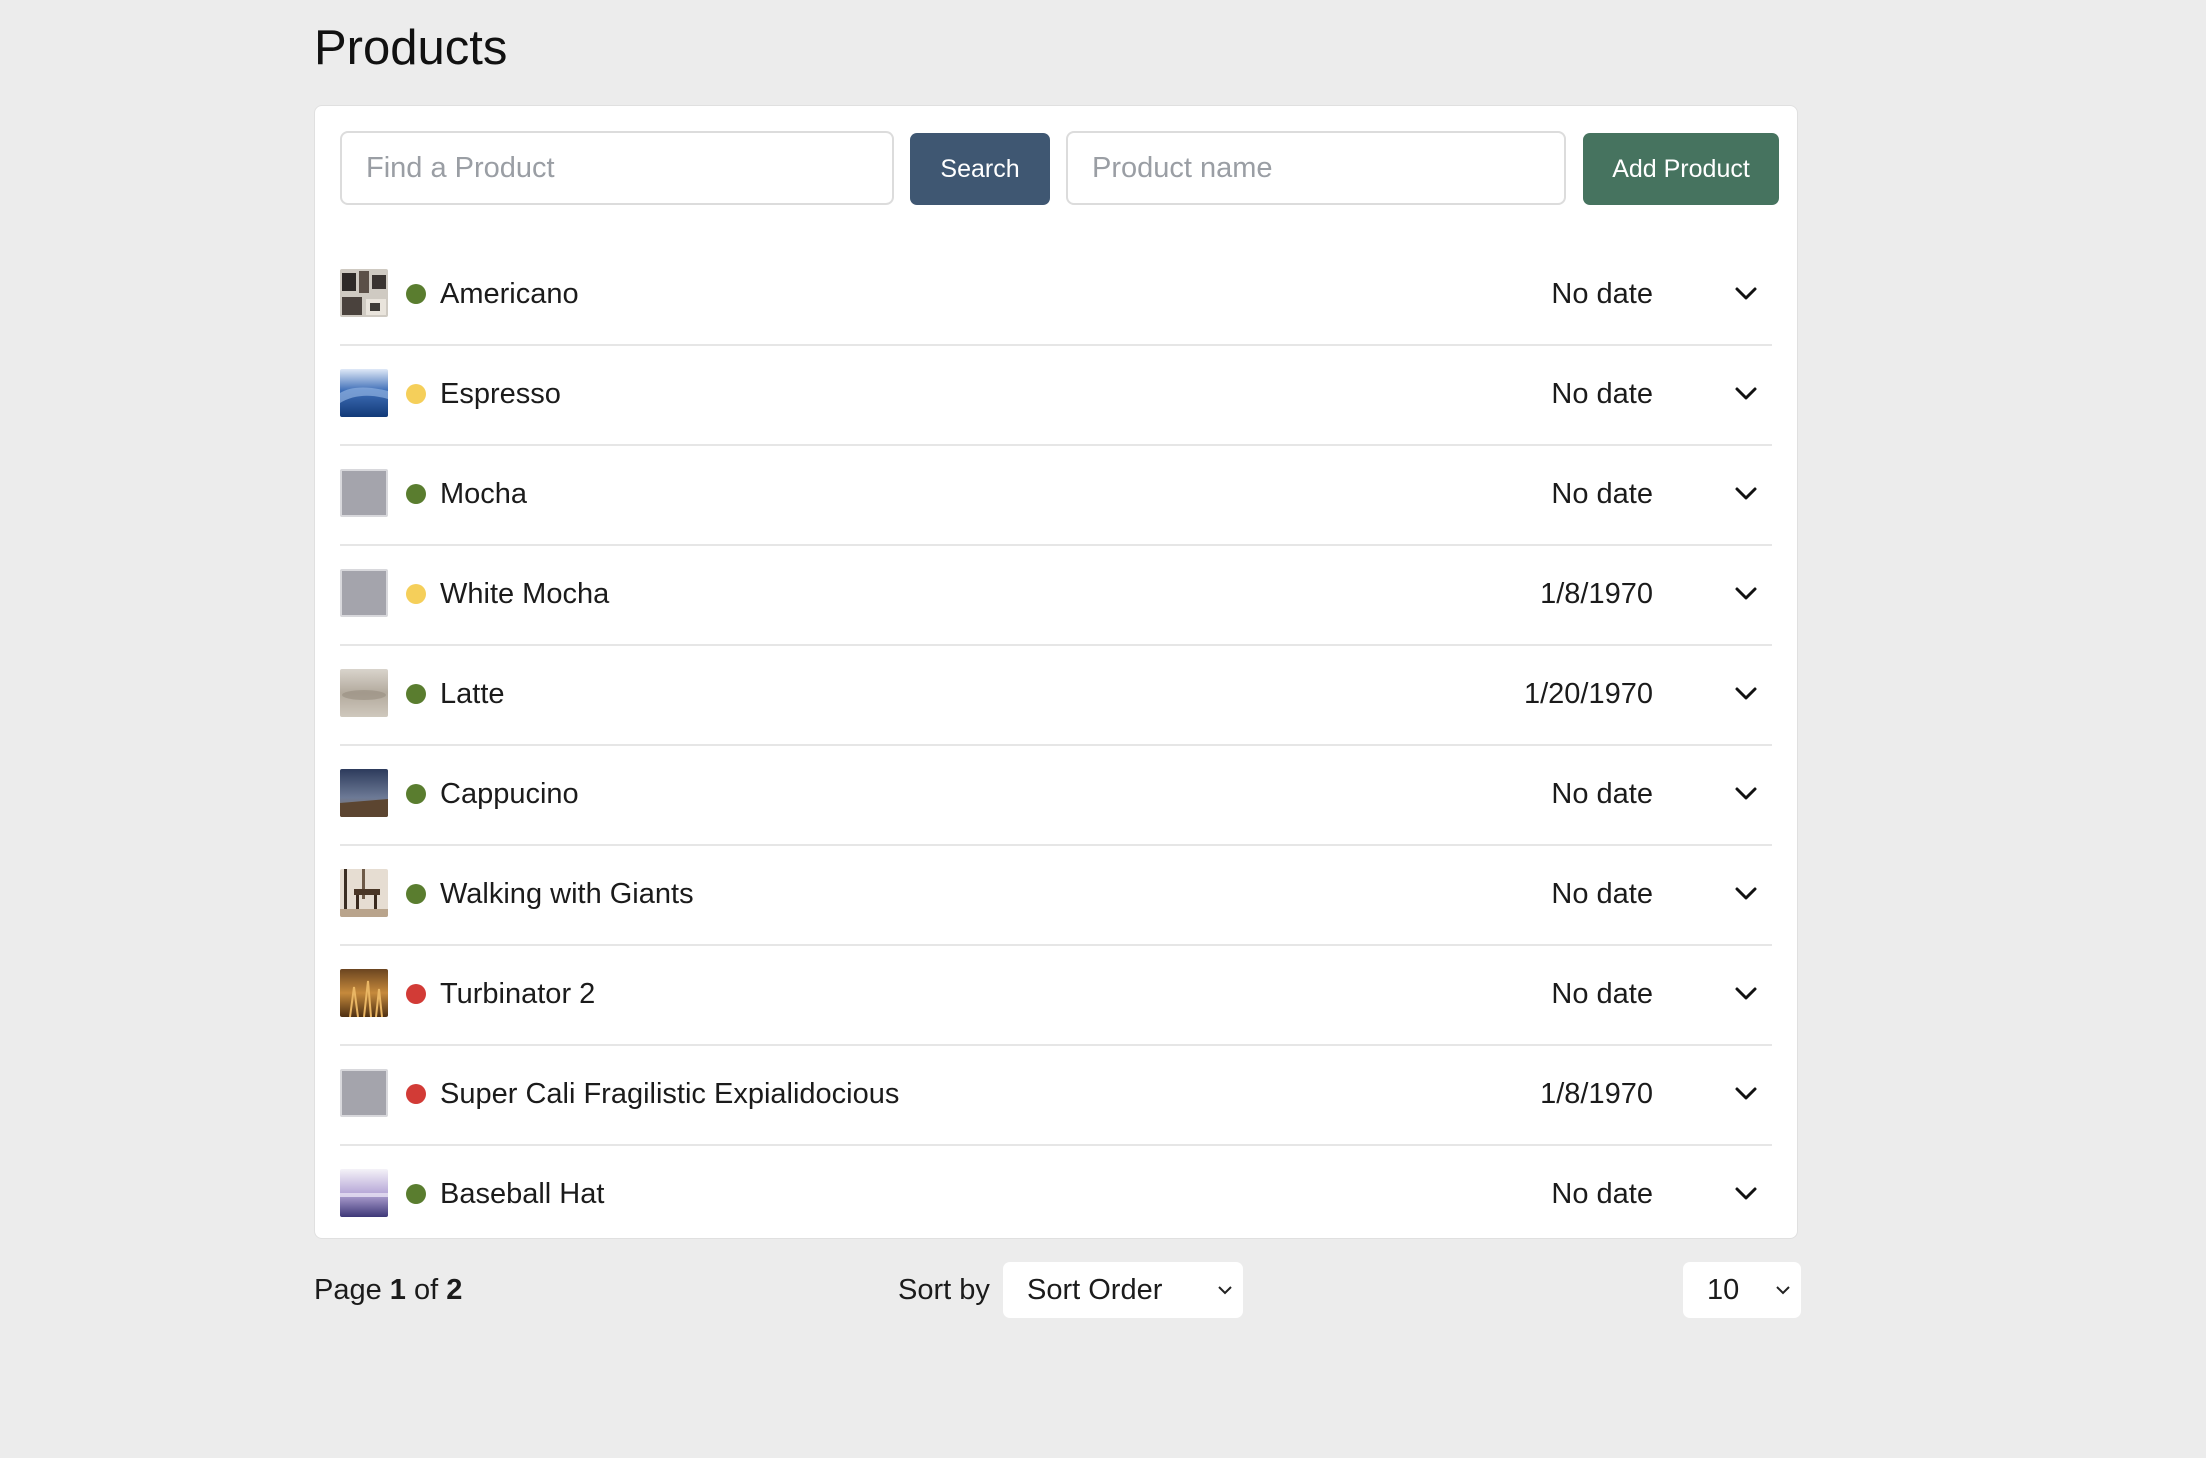 This screenshot has height=1458, width=2206. Describe the element at coordinates (454, 1290) in the screenshot. I see `page-total: 2` at that location.